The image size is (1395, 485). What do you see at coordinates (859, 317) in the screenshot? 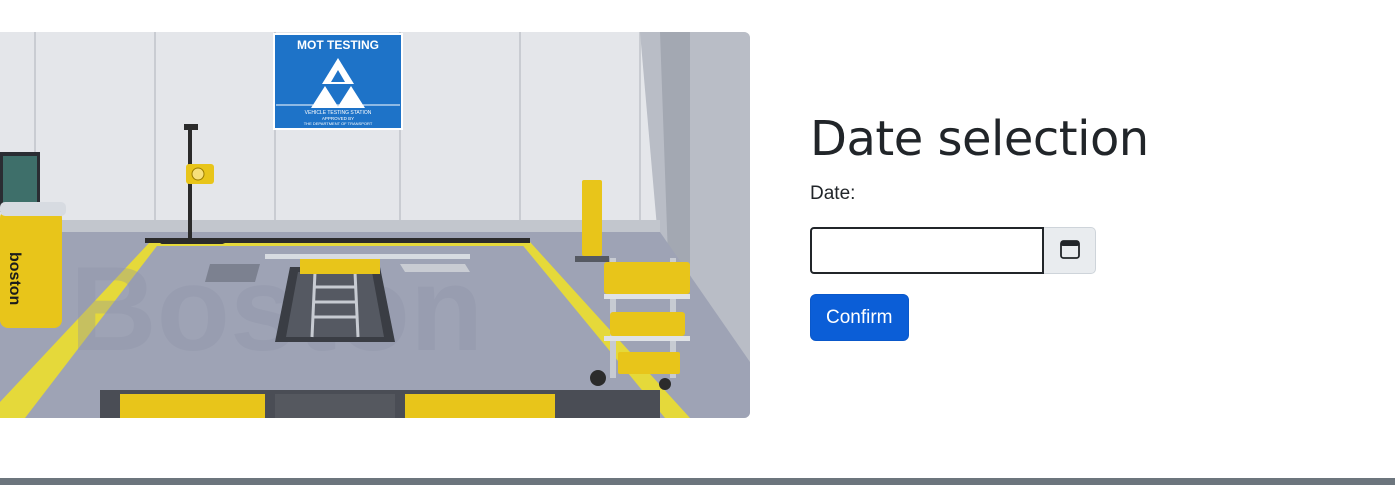
I see `confirm-button: Confirm` at bounding box center [859, 317].